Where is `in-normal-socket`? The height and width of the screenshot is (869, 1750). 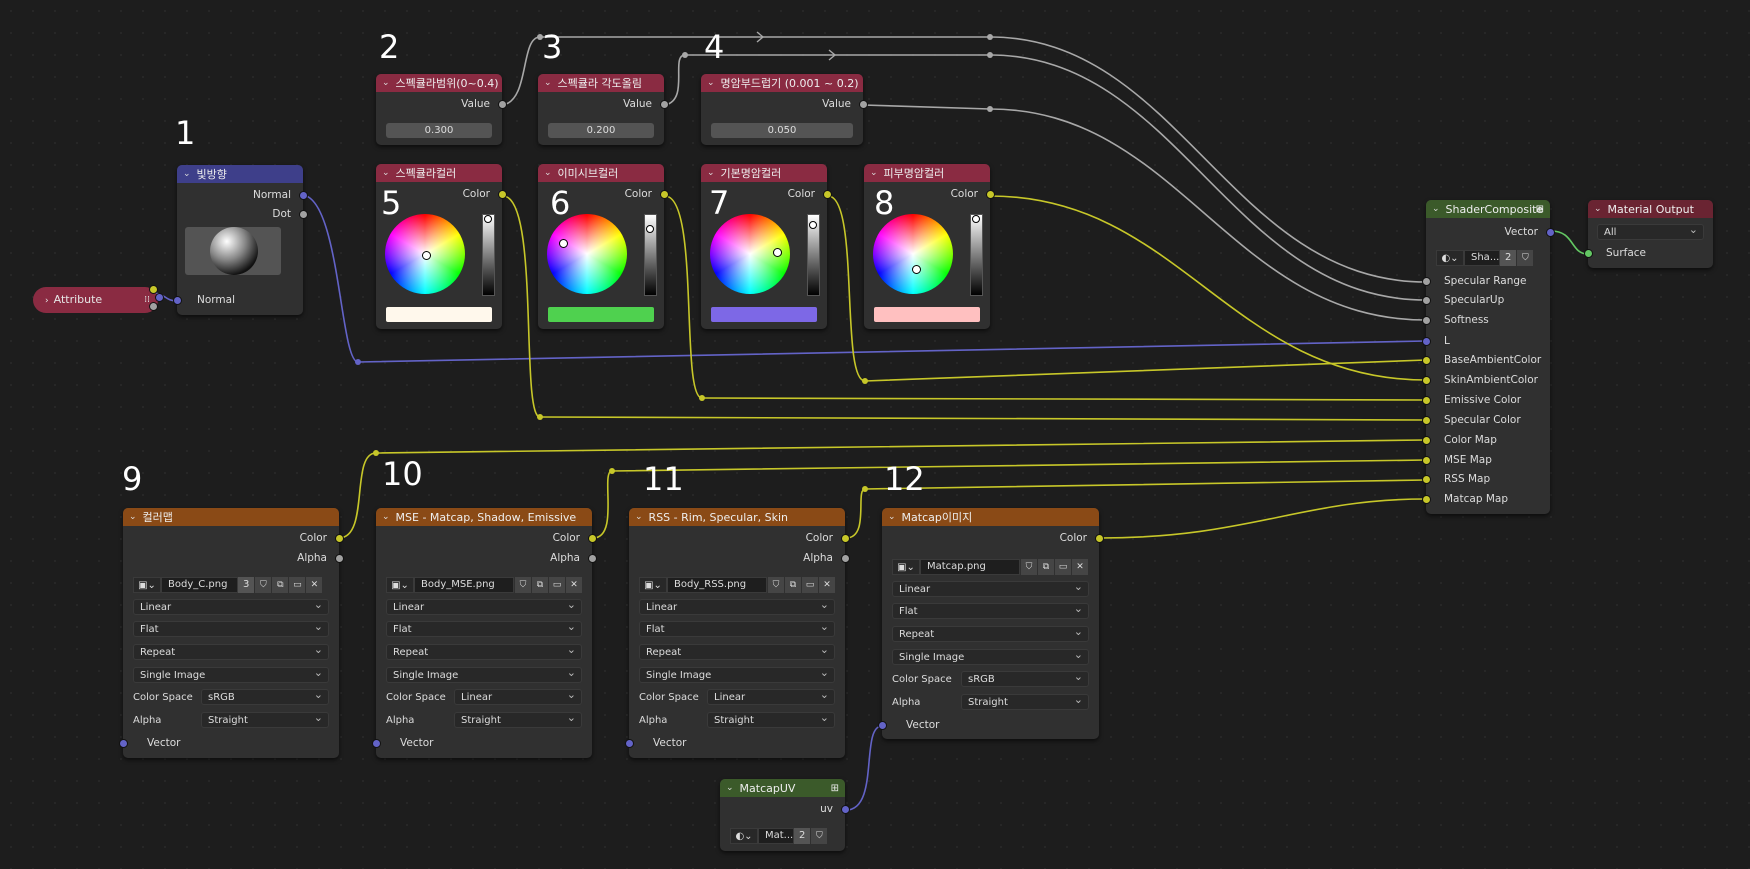 in-normal-socket is located at coordinates (177, 300).